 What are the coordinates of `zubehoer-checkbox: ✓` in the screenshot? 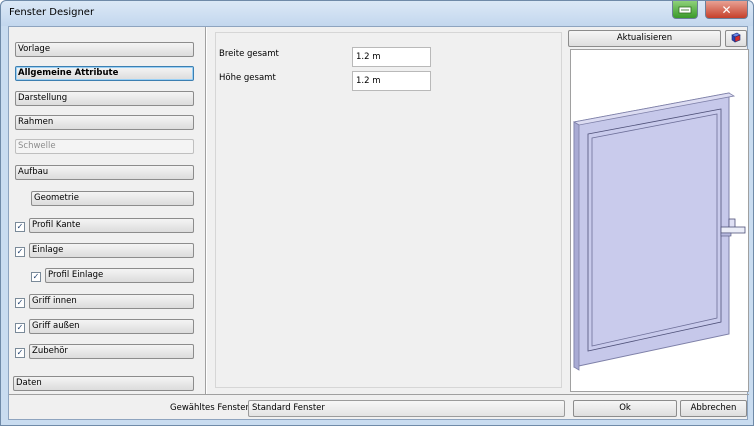 It's located at (20, 353).